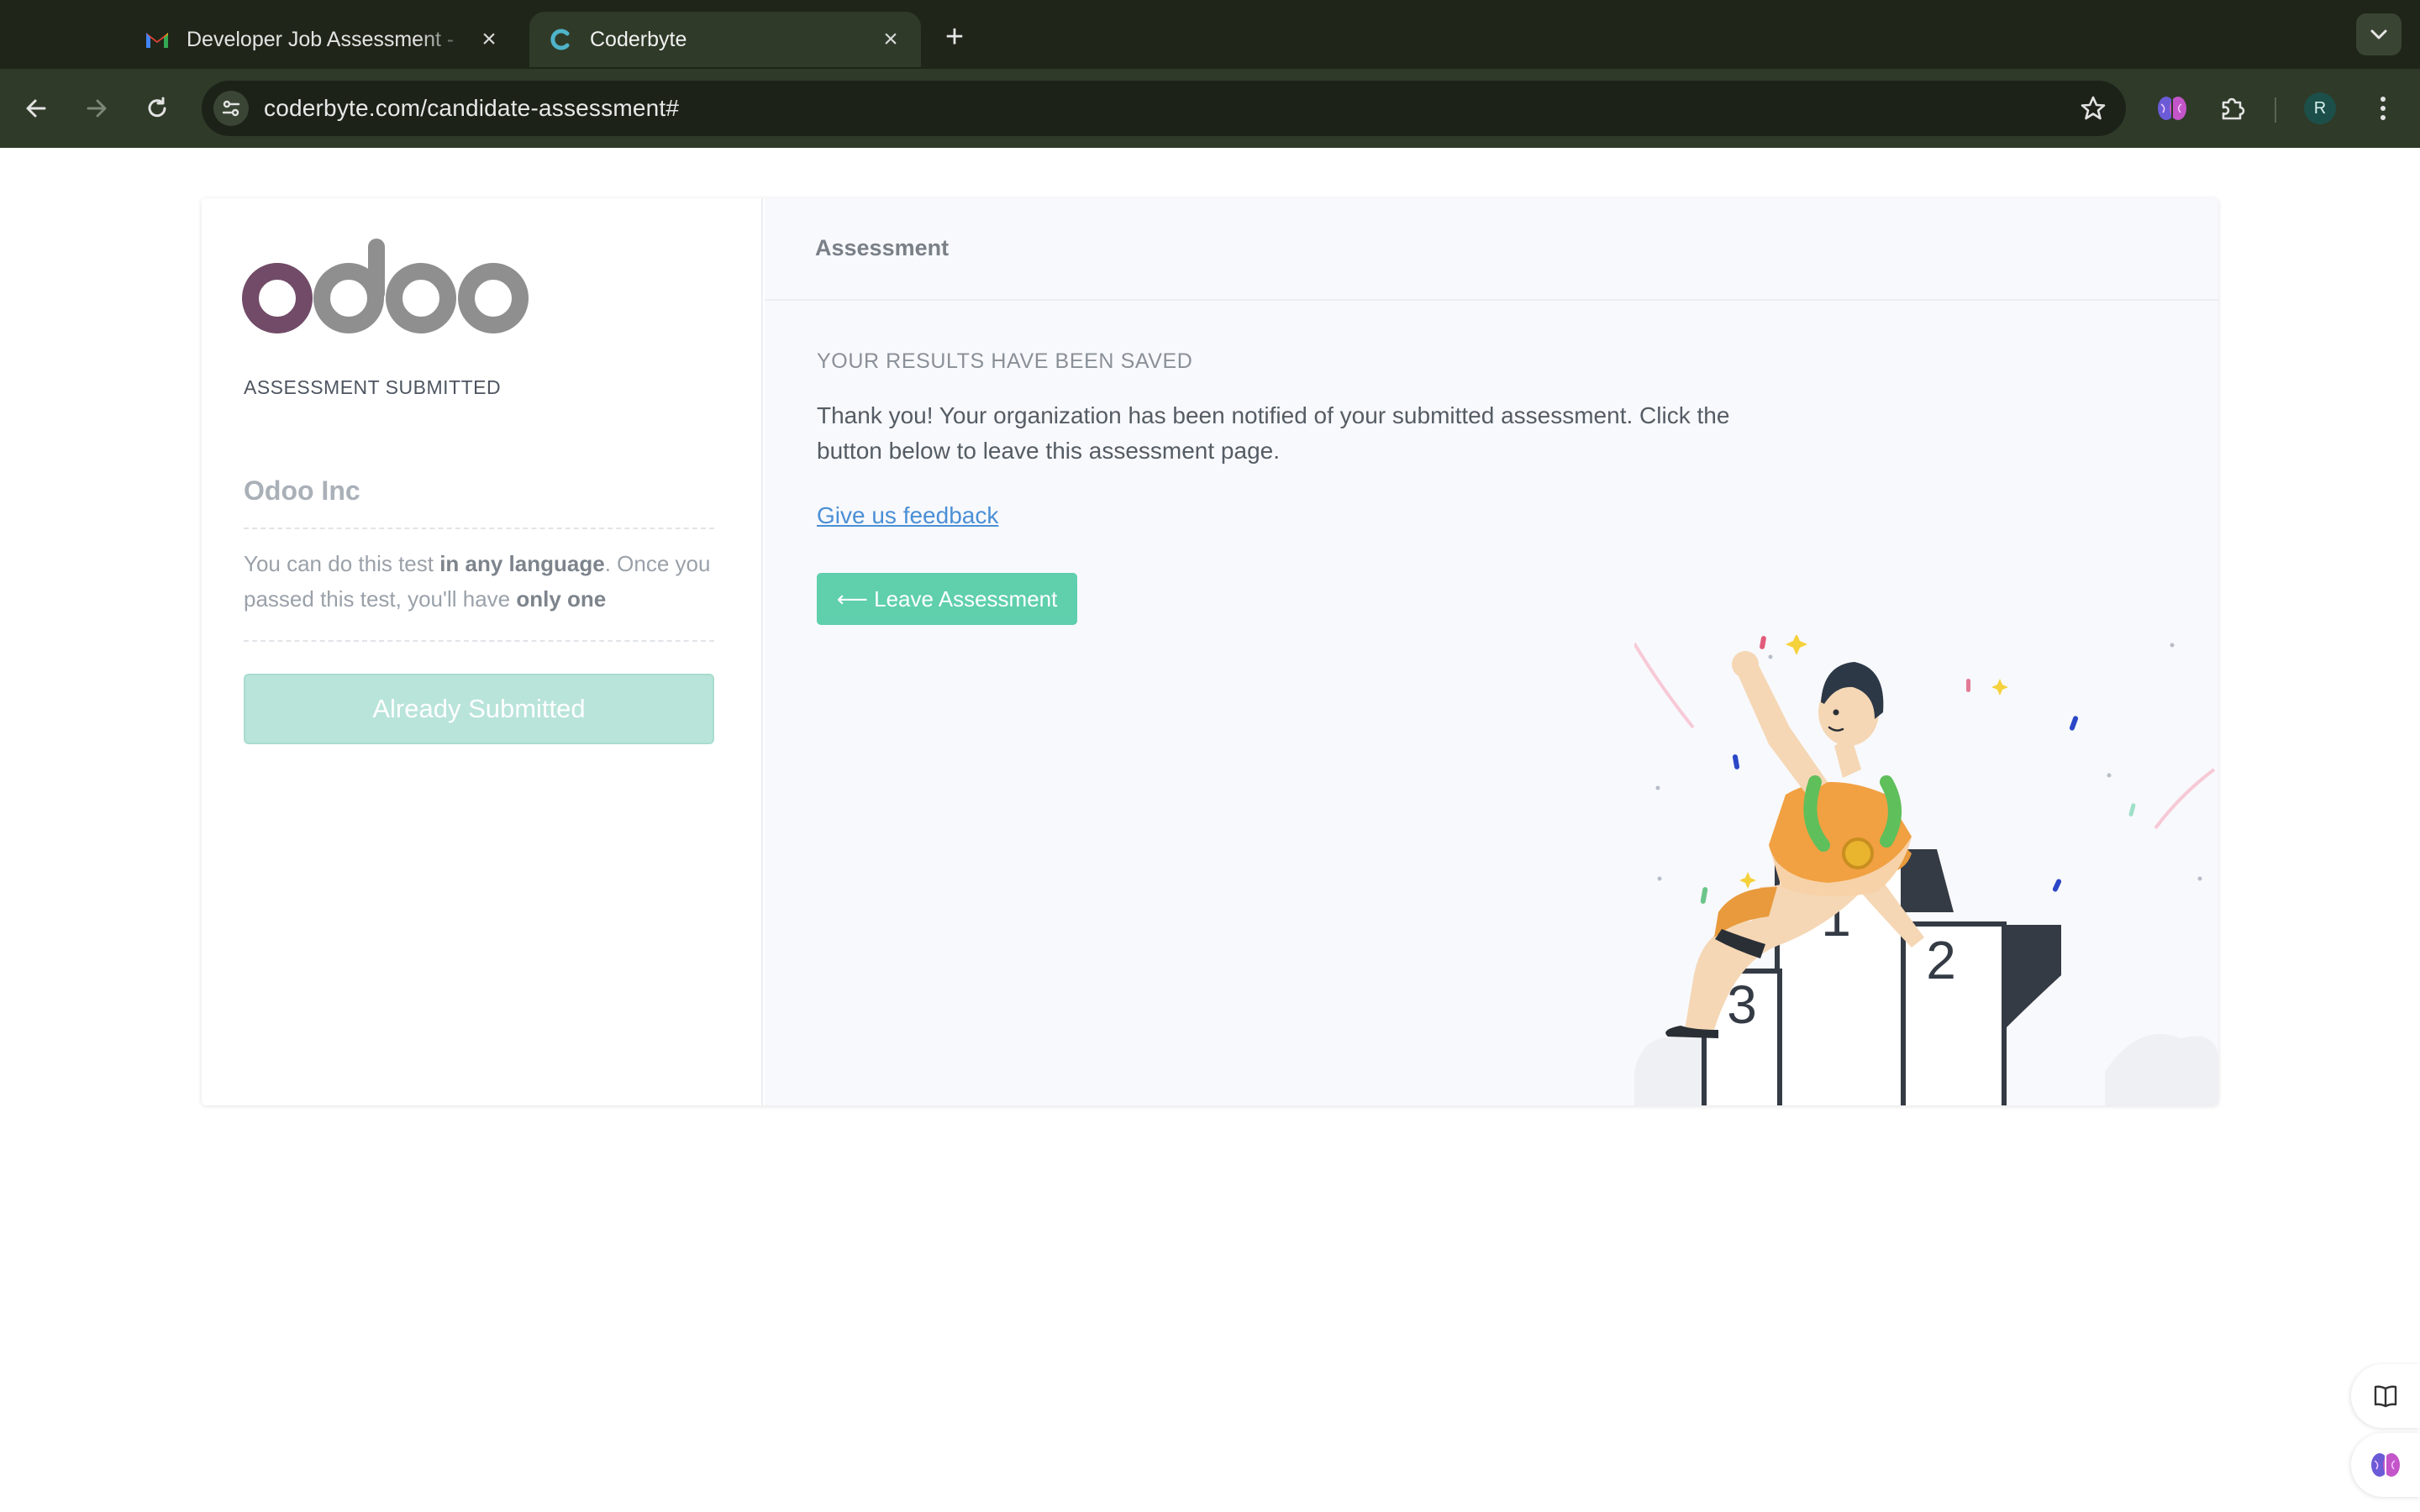 The image size is (2420, 1512). What do you see at coordinates (2275, 110) in the screenshot?
I see `toolbar-divider` at bounding box center [2275, 110].